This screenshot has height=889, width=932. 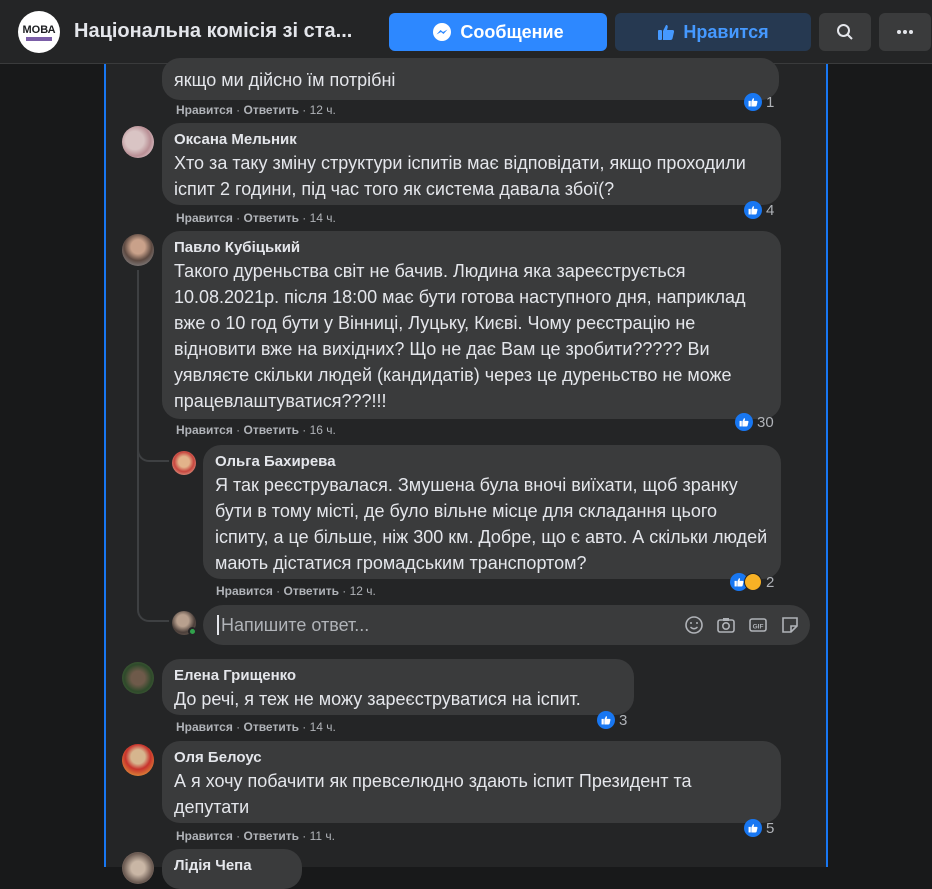 What do you see at coordinates (492, 462) in the screenshot?
I see `comment-author: Ольга Бахирева` at bounding box center [492, 462].